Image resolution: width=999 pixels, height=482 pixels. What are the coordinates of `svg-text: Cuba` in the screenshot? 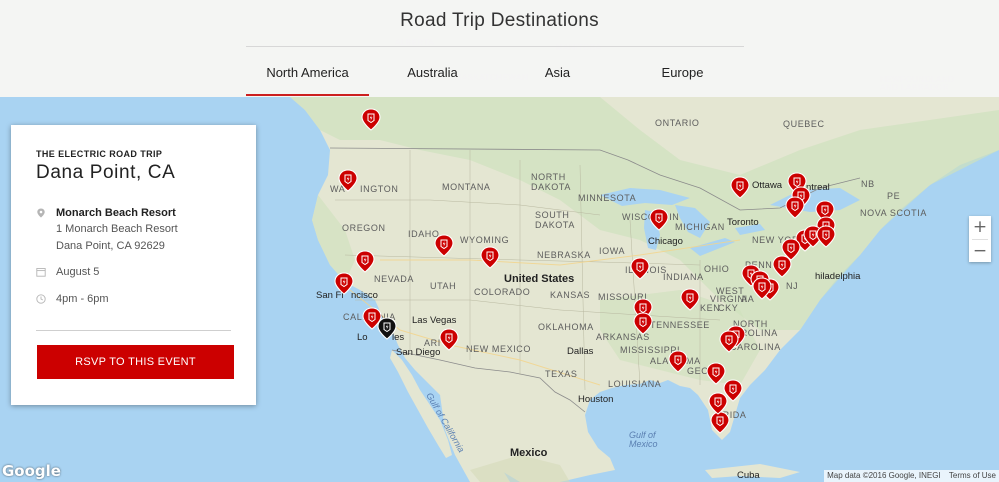 It's located at (748, 475).